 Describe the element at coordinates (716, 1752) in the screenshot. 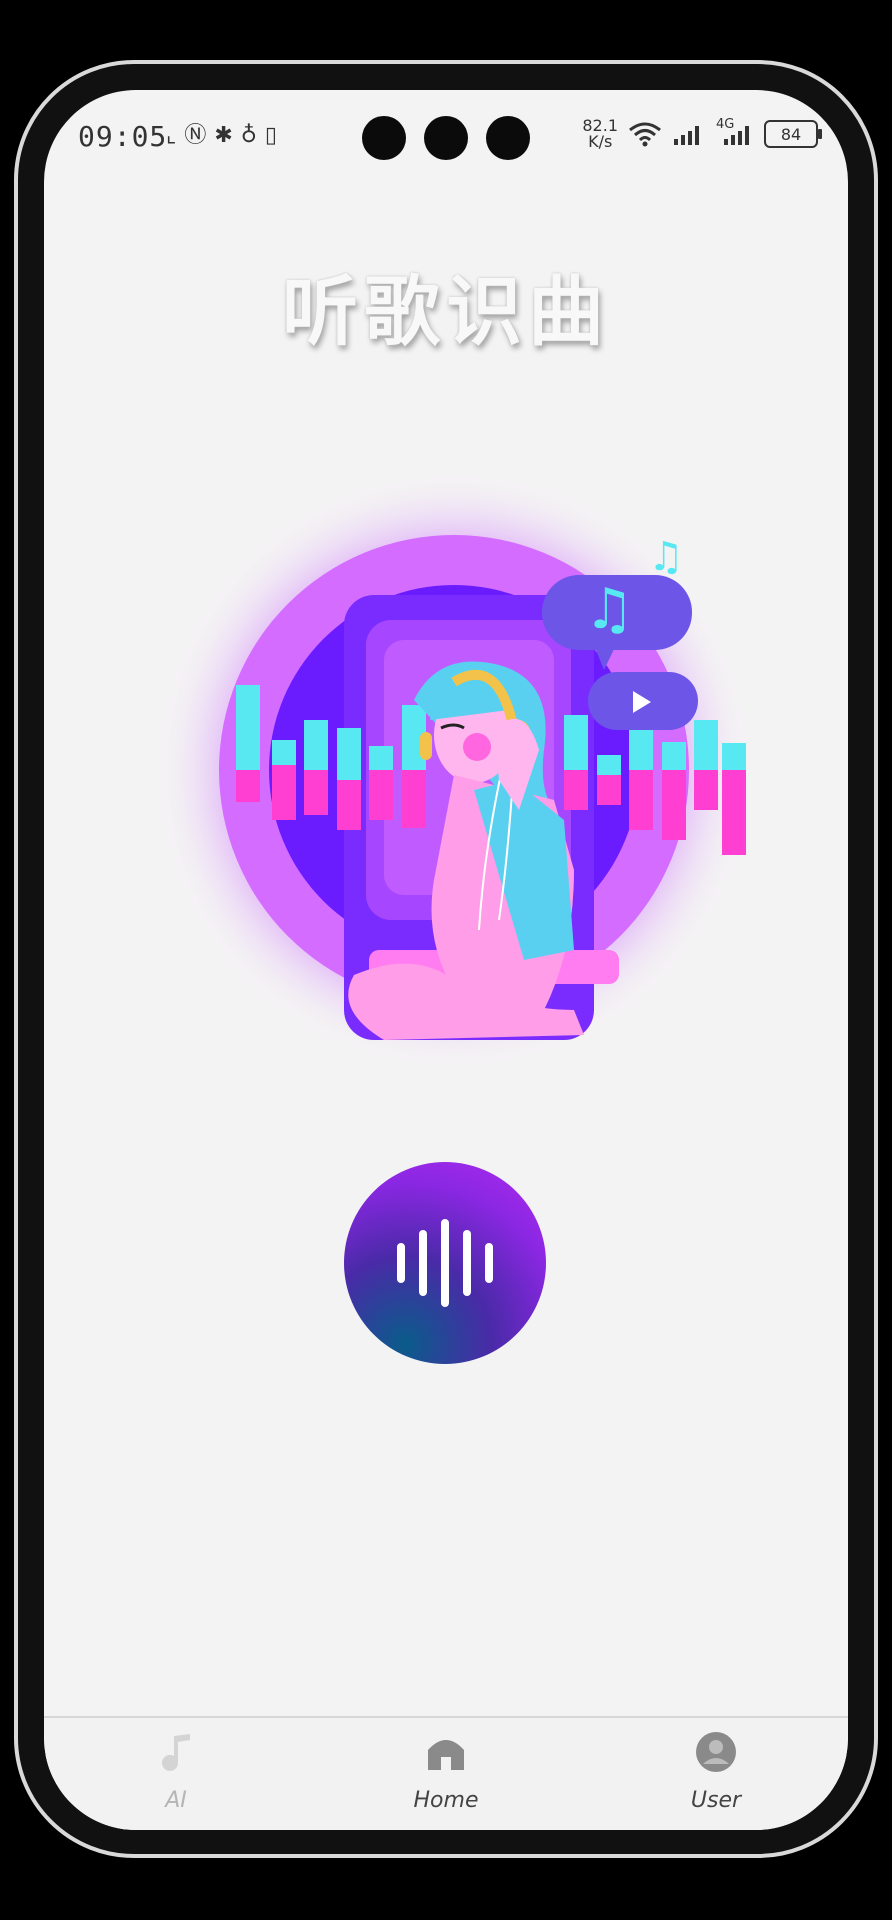

I see `user-icon` at that location.